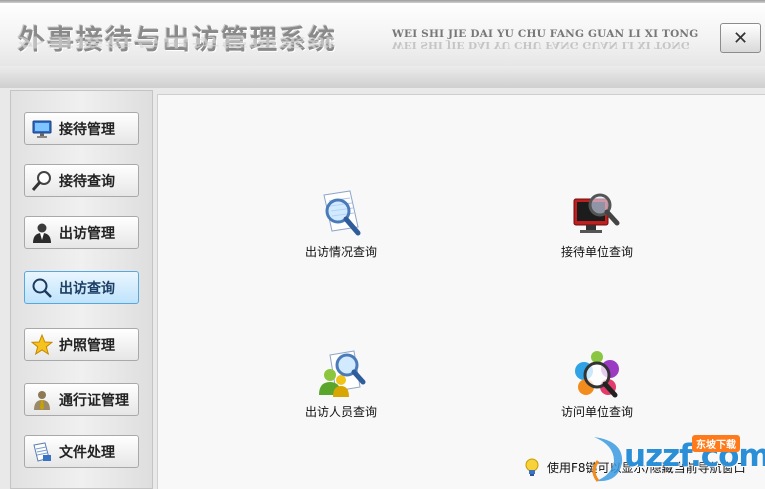 The width and height of the screenshot is (765, 489). Describe the element at coordinates (94, 400) in the screenshot. I see `sidebar-item-label: 通行证管理` at that location.